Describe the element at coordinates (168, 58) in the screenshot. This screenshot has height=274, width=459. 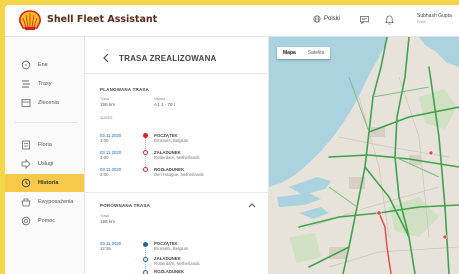
I see `page-title: TRASA ZREALIZOWANA` at that location.